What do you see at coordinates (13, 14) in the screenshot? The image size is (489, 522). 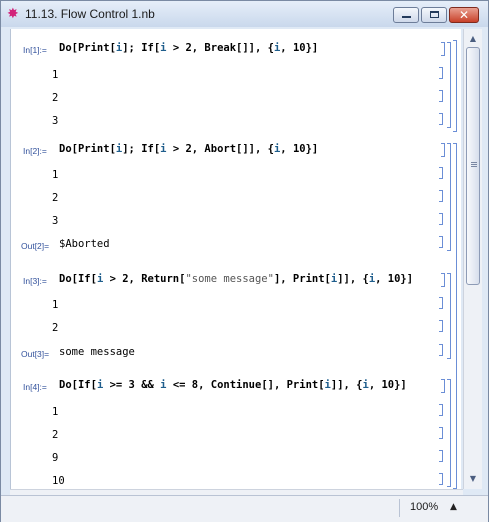 I see `mathematica-spikey-icon: ✸` at bounding box center [13, 14].